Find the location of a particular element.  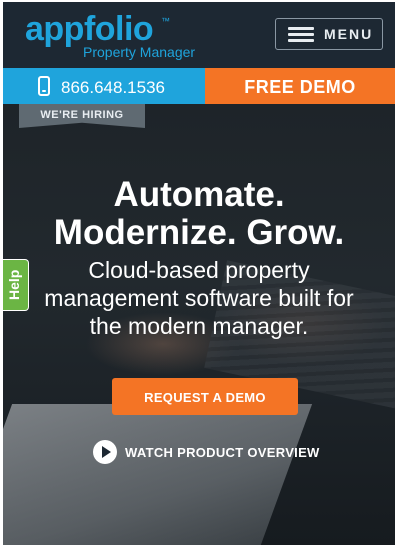

hero-headline: Automate. Modernize. Grow. is located at coordinates (199, 214).